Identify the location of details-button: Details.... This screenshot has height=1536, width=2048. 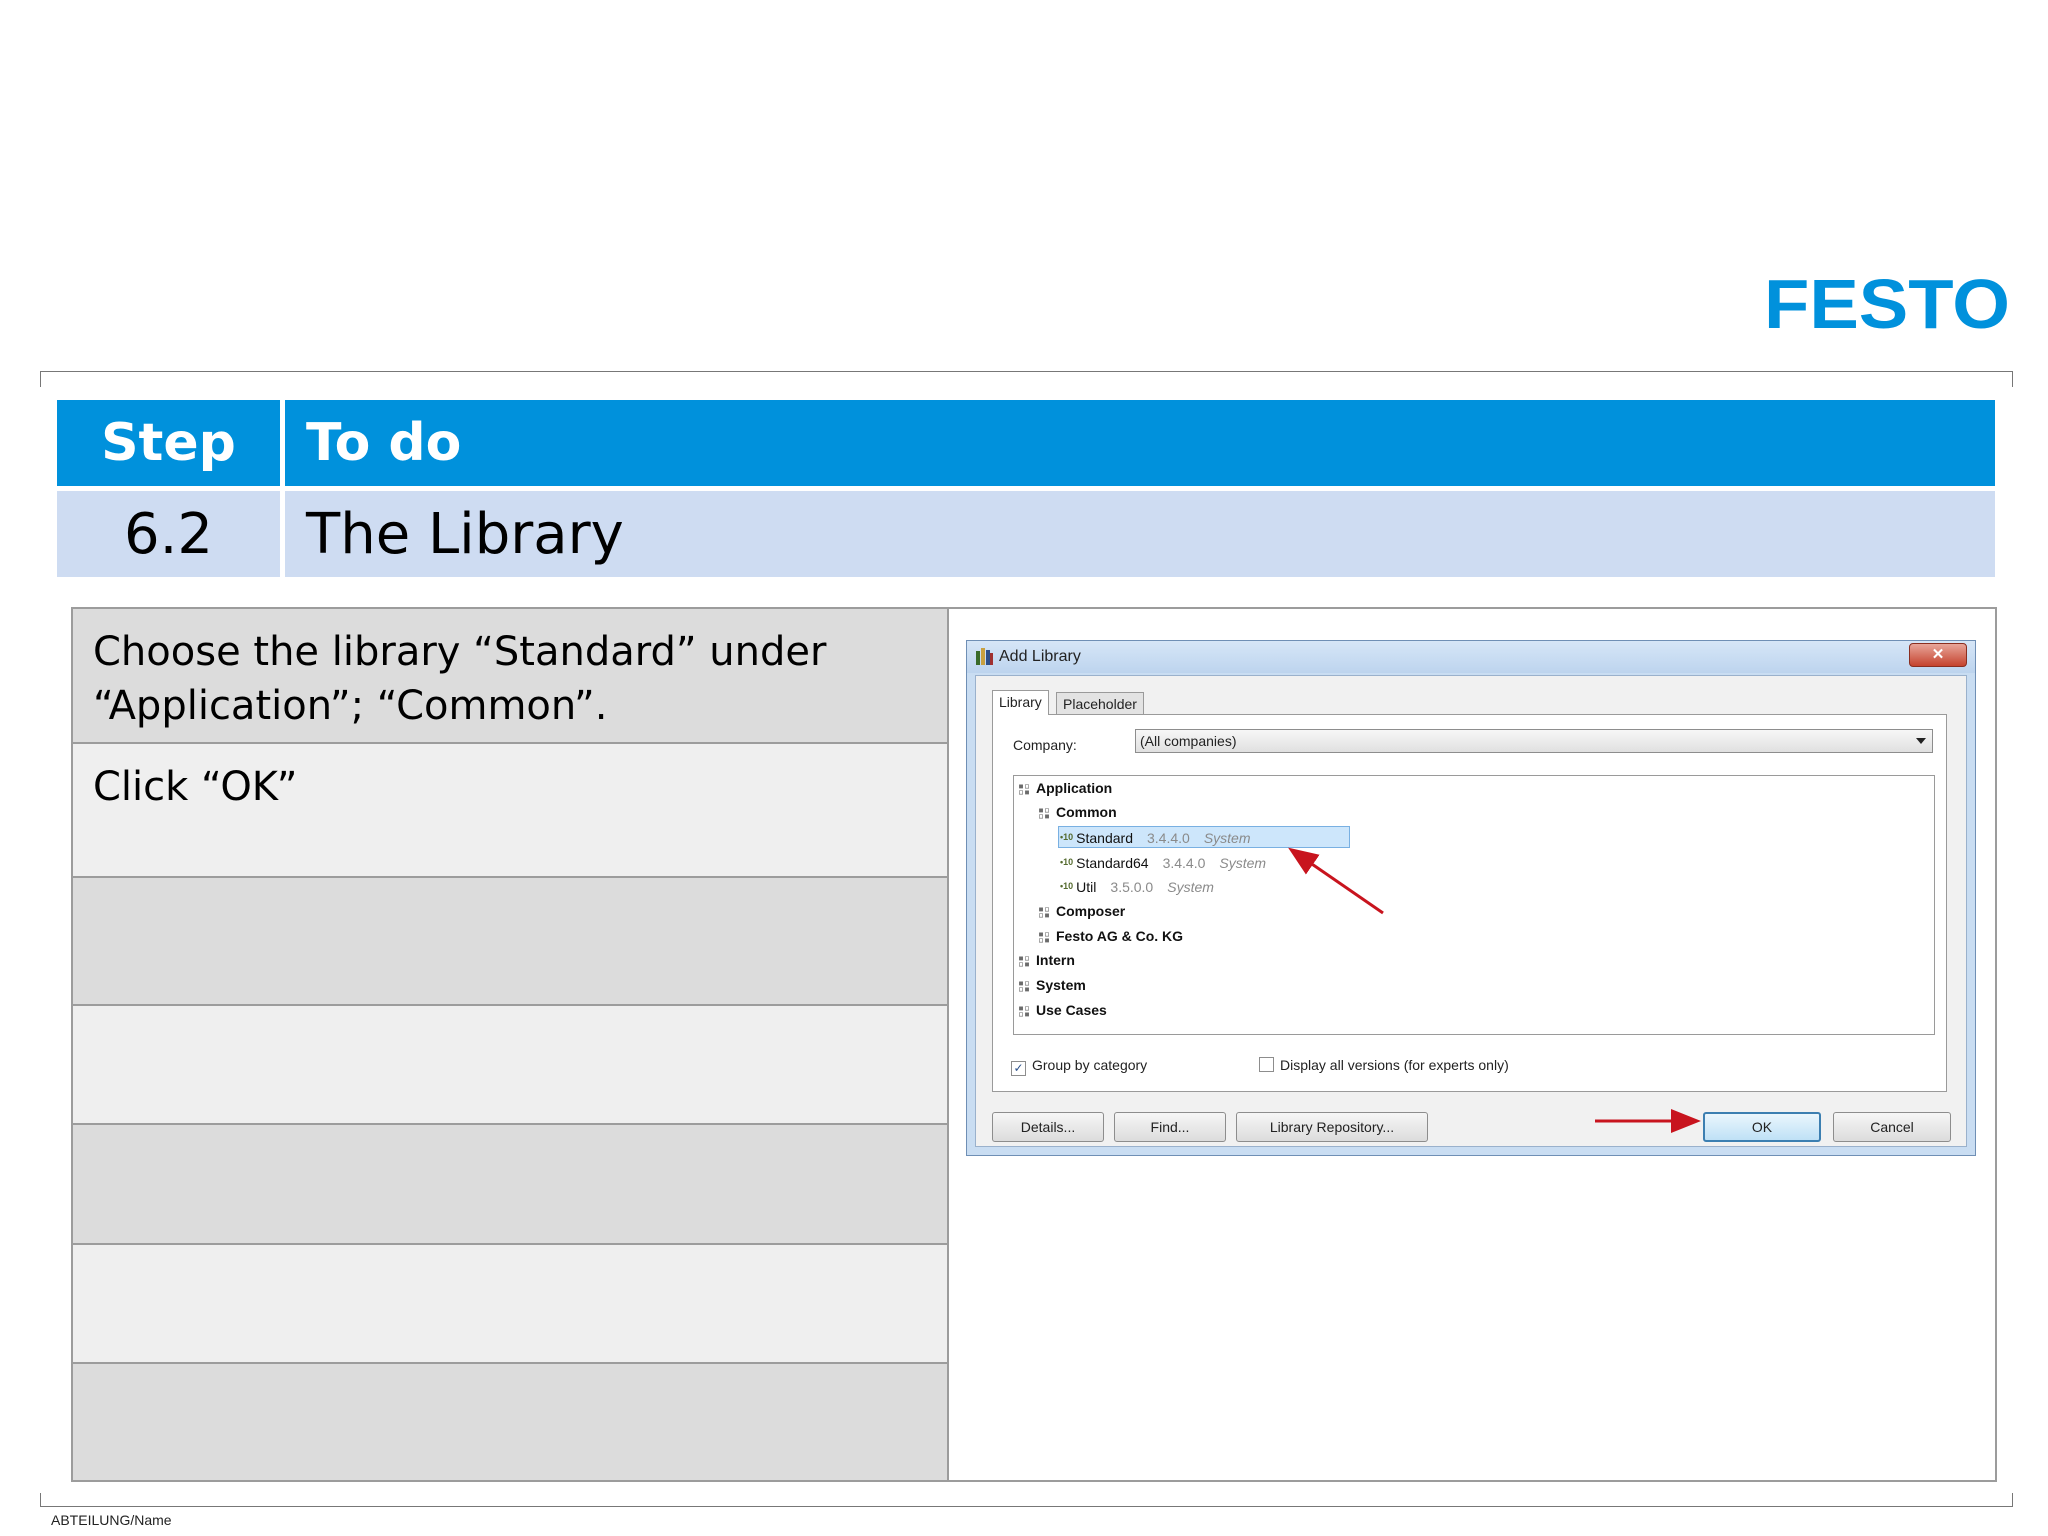
(1048, 1127).